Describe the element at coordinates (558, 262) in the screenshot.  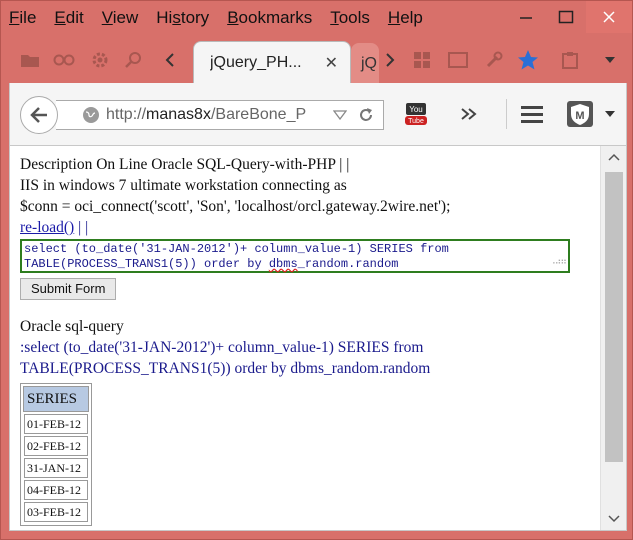
I see `resize-grip-icon: ⠠⠴⠶` at that location.